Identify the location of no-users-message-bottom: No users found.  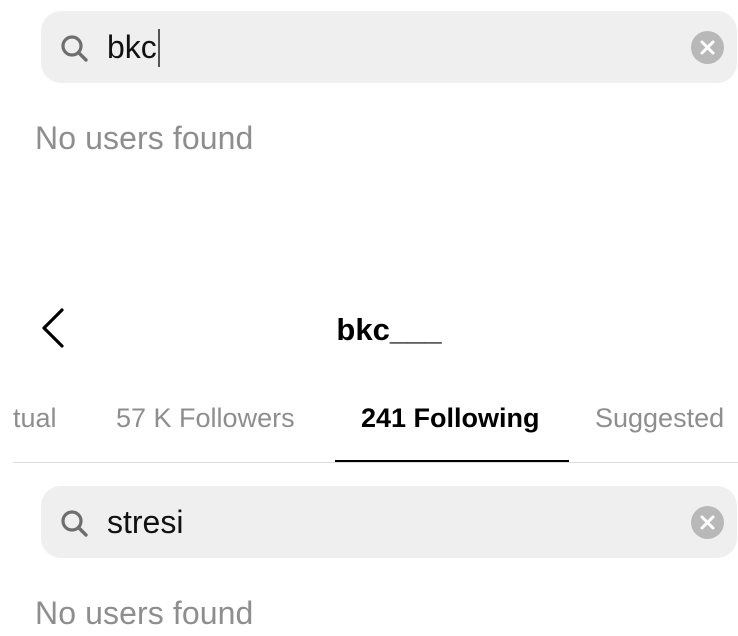
(144, 613).